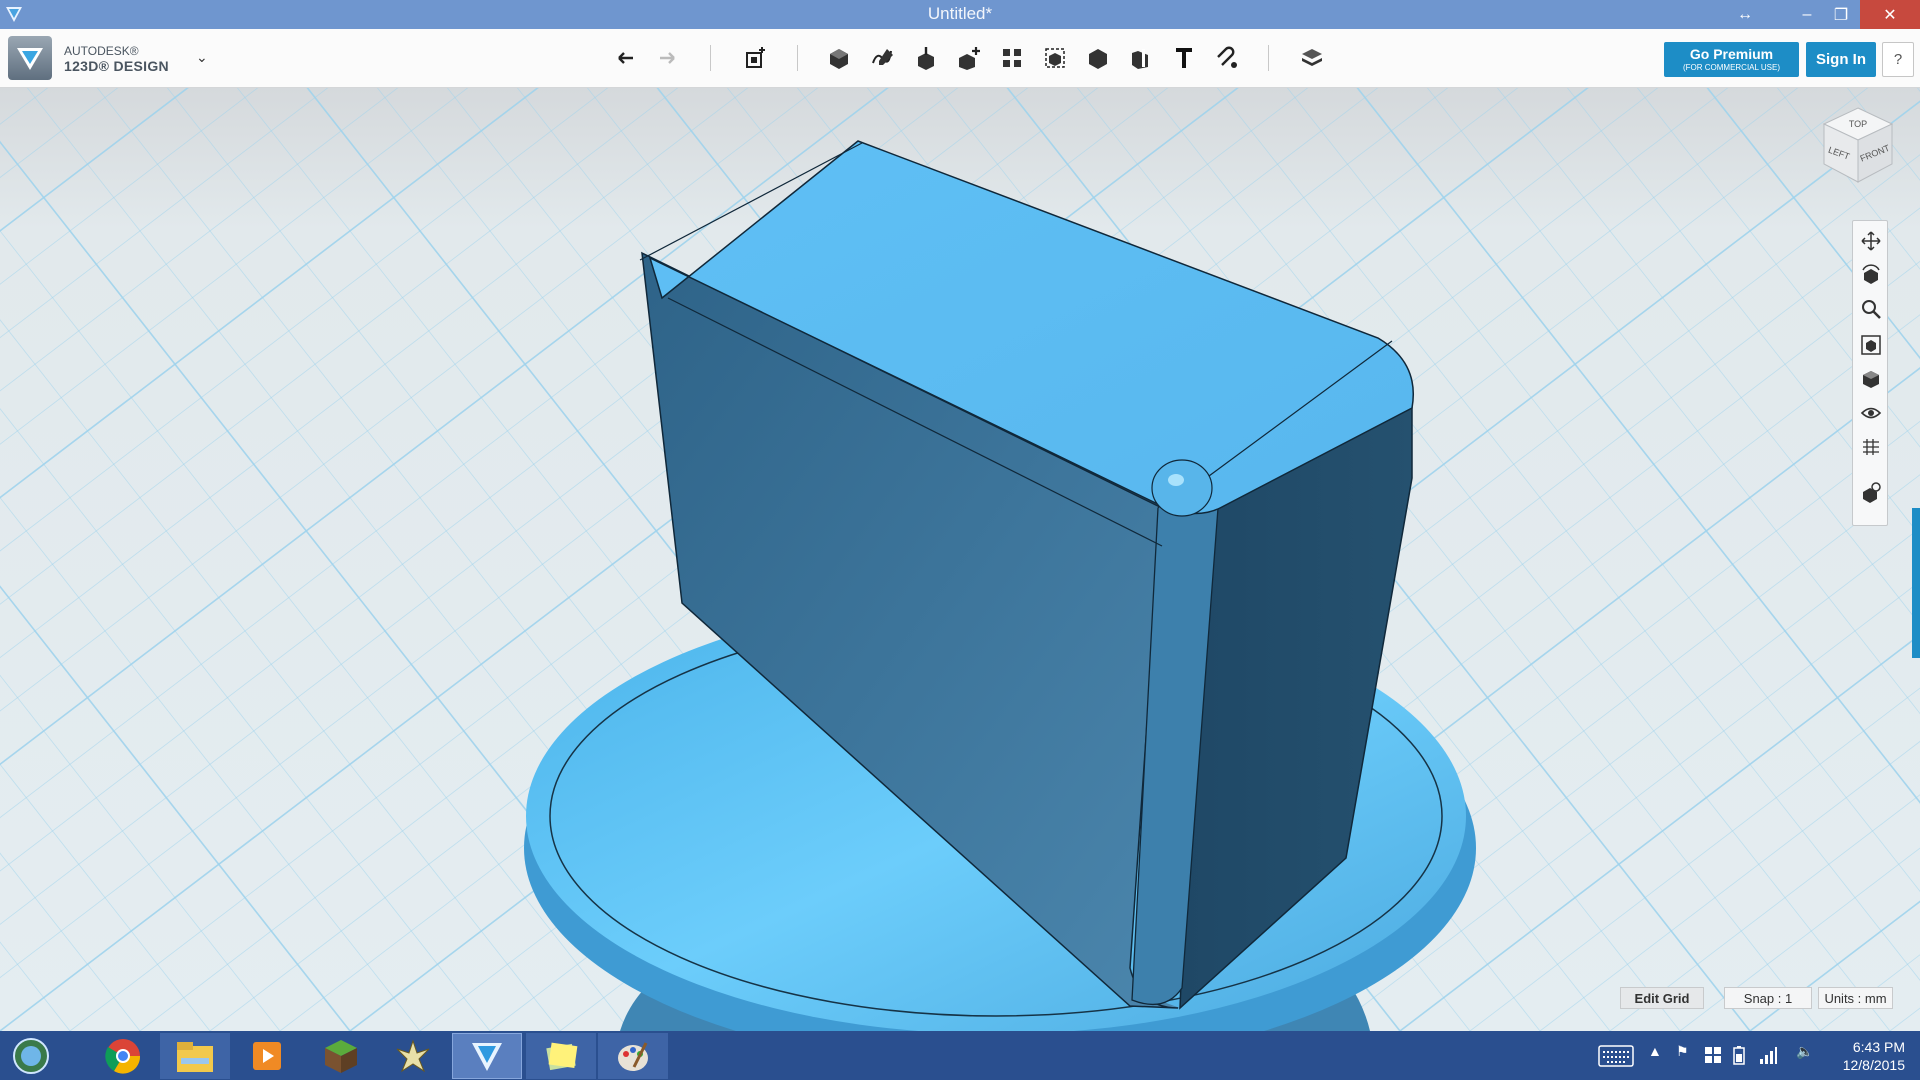  What do you see at coordinates (116, 66) in the screenshot?
I see `brand-line-2: 123D® DESIGN` at bounding box center [116, 66].